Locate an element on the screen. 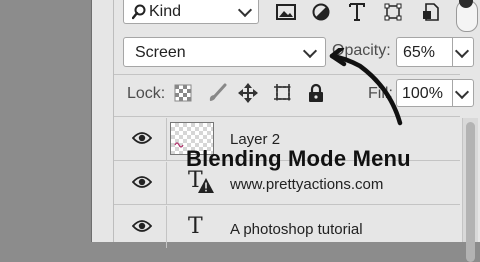  adjustment-icon is located at coordinates (321, 12).